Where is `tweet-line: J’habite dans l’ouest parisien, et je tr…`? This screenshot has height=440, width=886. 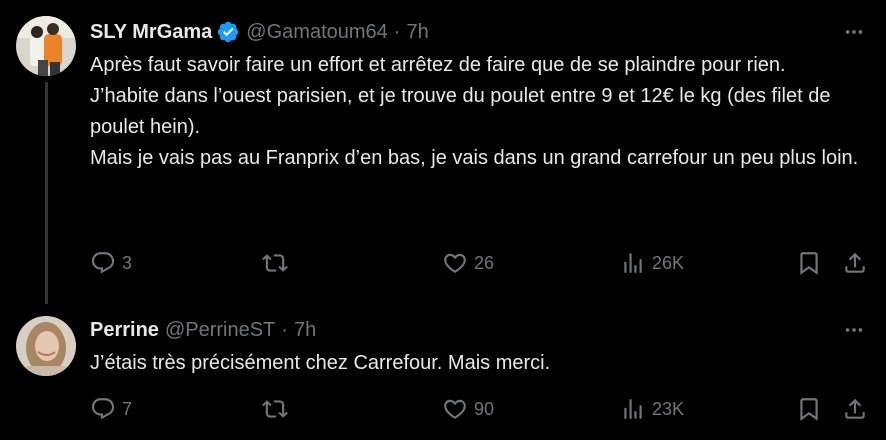
tweet-line: J’habite dans l’ouest parisien, et je tr… is located at coordinates (460, 111).